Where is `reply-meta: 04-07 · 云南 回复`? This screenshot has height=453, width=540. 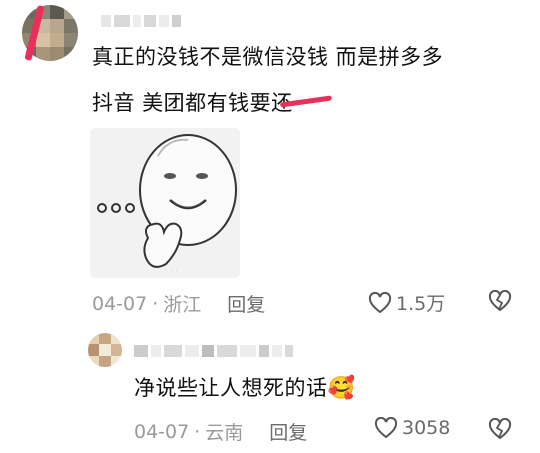 reply-meta: 04-07 · 云南 回复 is located at coordinates (220, 431).